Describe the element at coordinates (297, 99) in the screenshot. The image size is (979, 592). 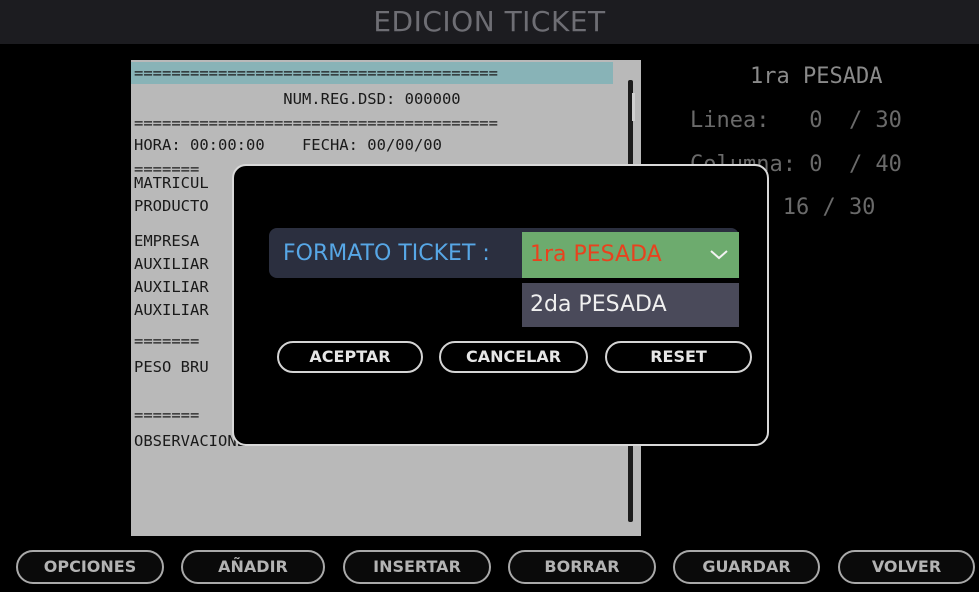
I see `ticket-line: NUM.REG.DSD: 000000` at that location.